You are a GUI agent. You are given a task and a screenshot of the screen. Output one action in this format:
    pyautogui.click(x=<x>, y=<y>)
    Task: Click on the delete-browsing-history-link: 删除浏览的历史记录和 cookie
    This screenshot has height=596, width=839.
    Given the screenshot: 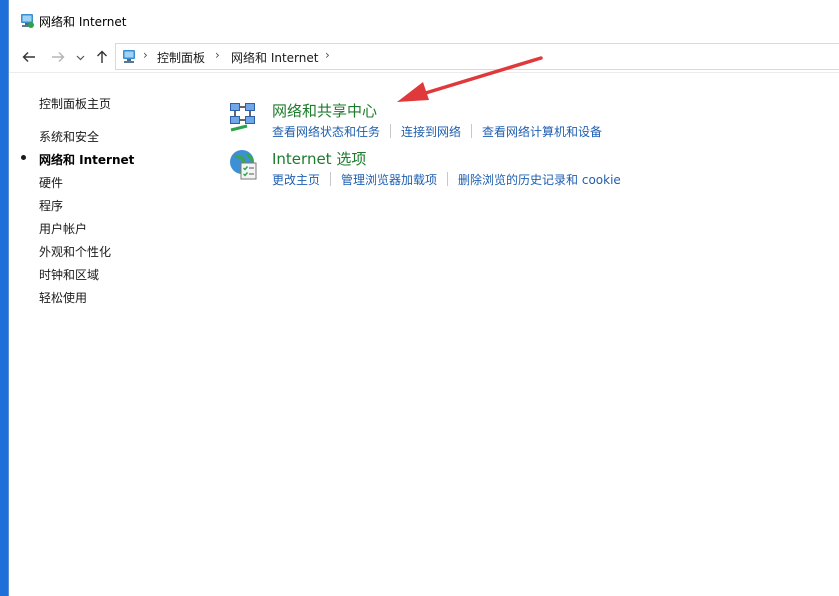 What is the action you would take?
    pyautogui.click(x=539, y=179)
    